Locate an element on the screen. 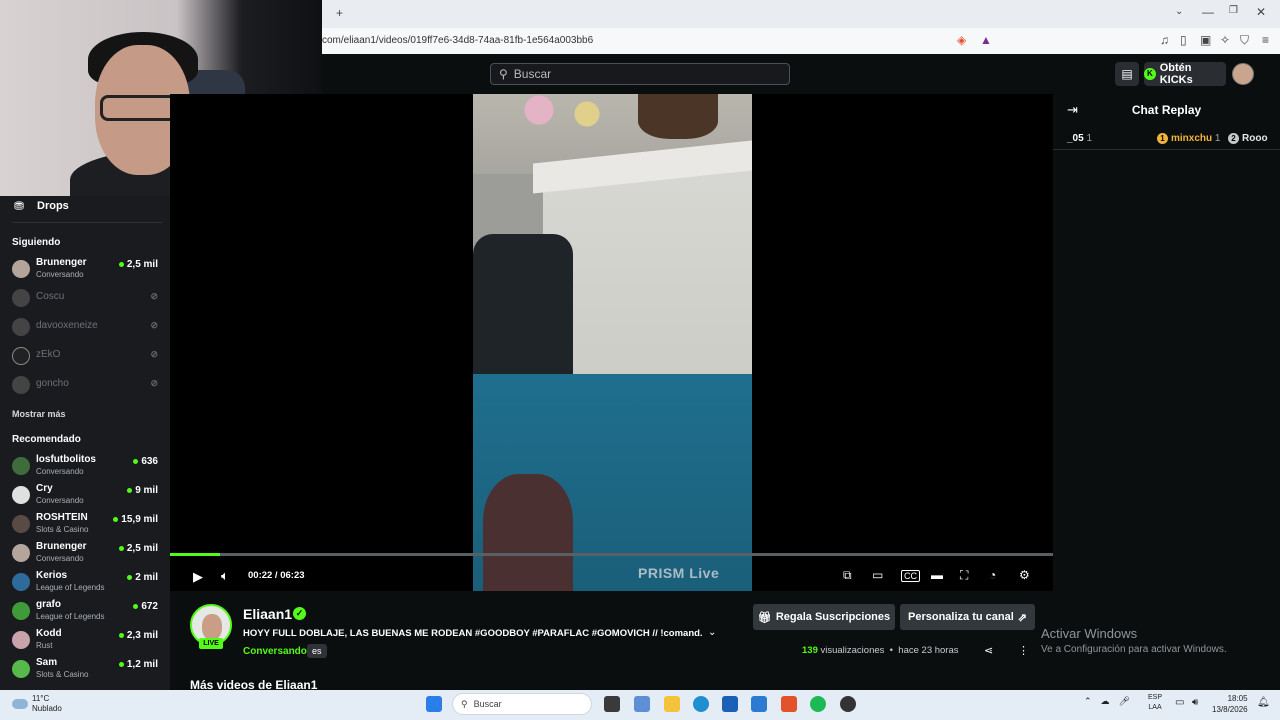  speed-icon: ◔ is located at coordinates (992, 575).